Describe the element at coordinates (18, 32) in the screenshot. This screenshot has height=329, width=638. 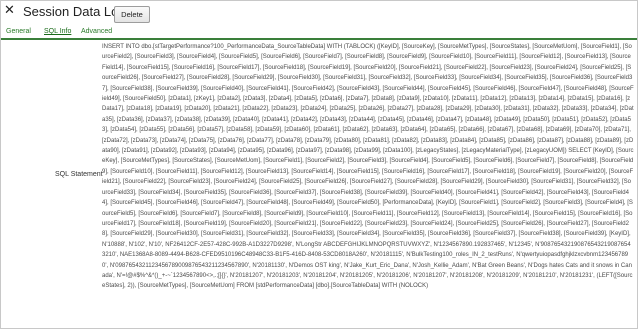
I see `tab-general: General` at that location.